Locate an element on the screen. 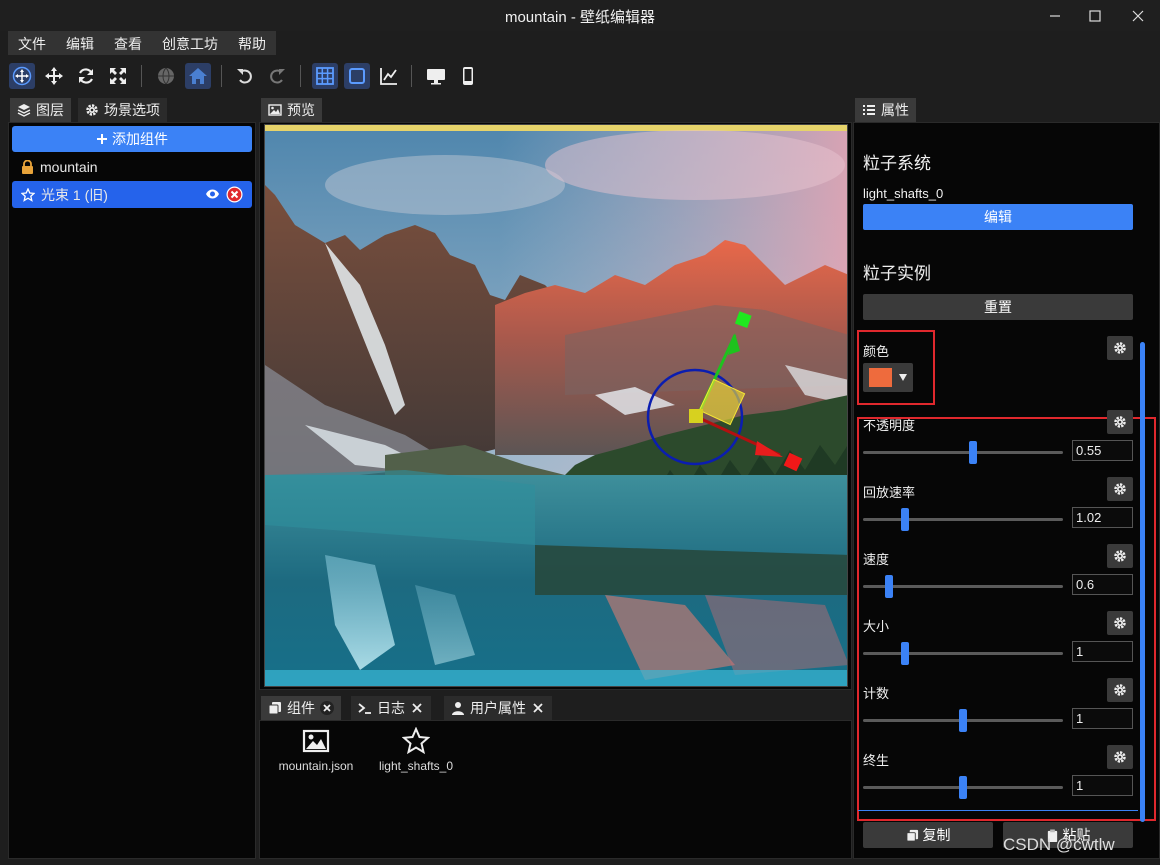 This screenshot has height=865, width=1160. tab-scene-options: 场景选项 is located at coordinates (122, 110).